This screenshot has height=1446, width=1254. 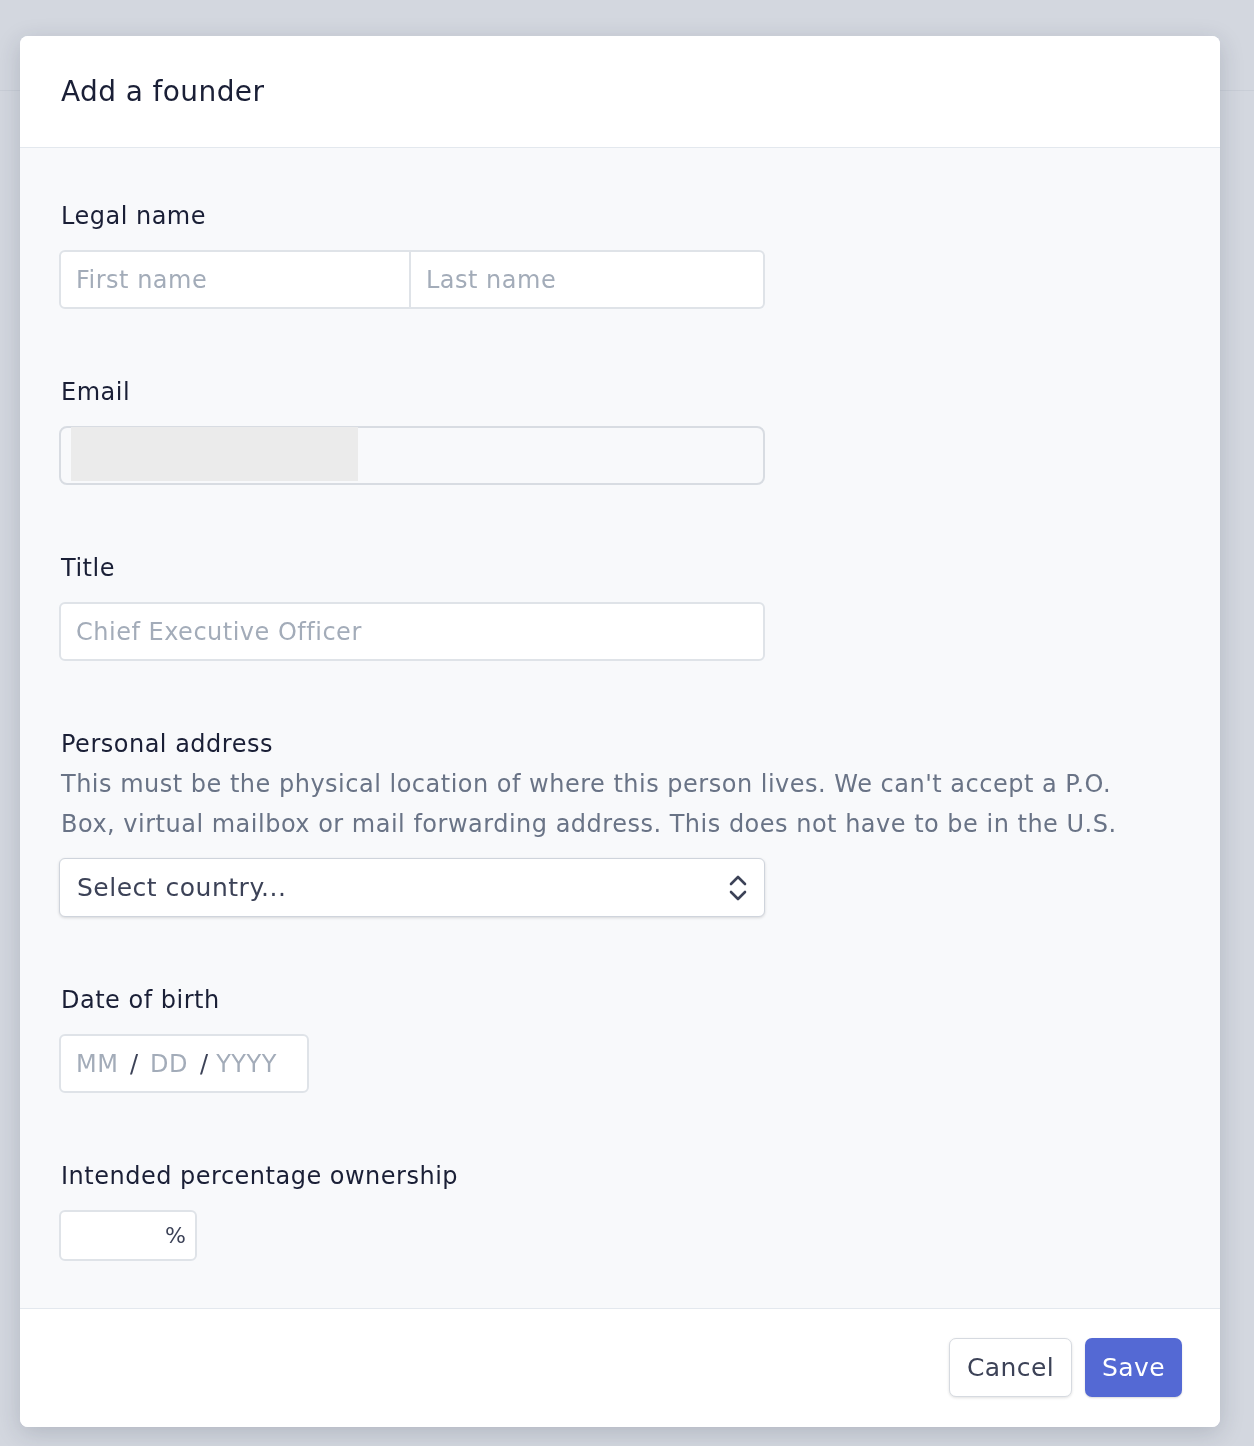 I want to click on field-label: Email, so click(x=96, y=392).